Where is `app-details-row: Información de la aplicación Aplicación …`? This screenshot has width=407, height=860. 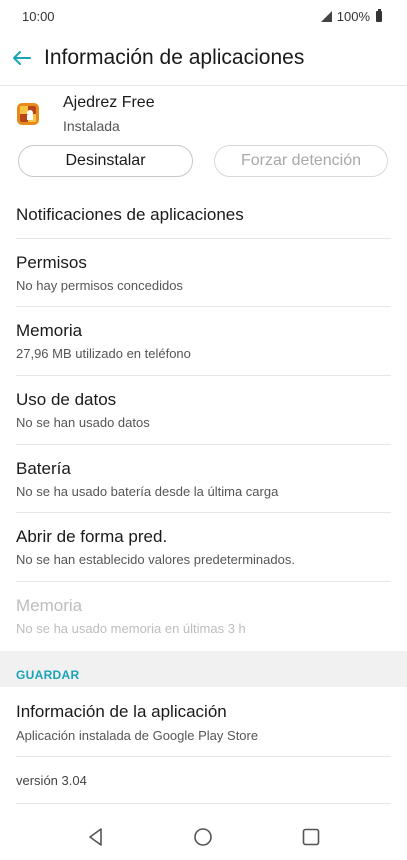
app-details-row: Información de la aplicación Aplicación … is located at coordinates (203, 722).